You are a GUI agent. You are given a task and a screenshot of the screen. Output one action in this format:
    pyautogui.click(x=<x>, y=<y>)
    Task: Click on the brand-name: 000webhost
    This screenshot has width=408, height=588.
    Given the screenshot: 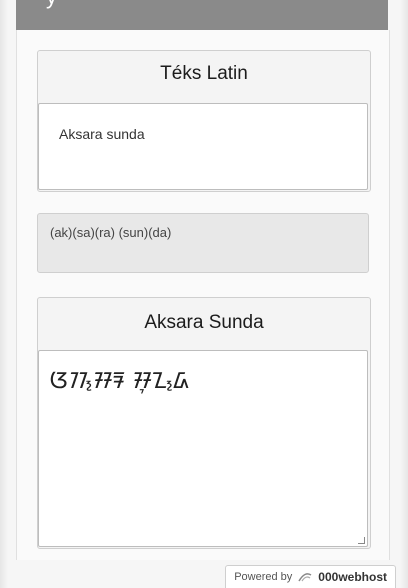 What is the action you would take?
    pyautogui.click(x=352, y=577)
    